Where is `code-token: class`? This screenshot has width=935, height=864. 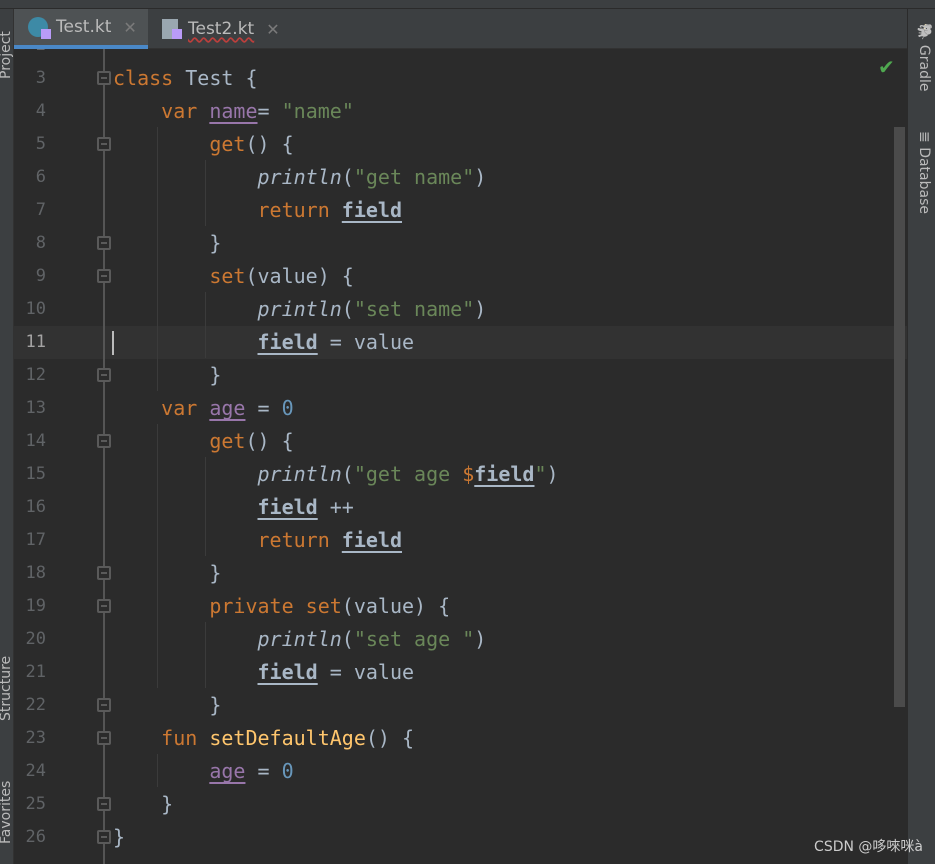 code-token: class is located at coordinates (143, 78).